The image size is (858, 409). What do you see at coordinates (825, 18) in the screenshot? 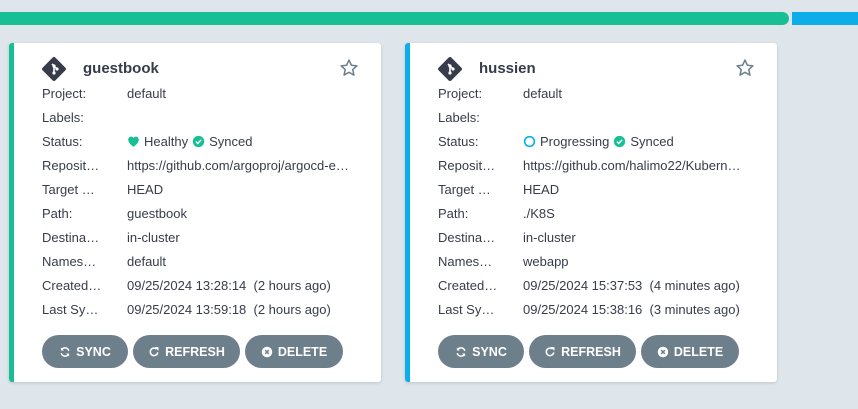
I see `status-bar-progressing-segment` at bounding box center [825, 18].